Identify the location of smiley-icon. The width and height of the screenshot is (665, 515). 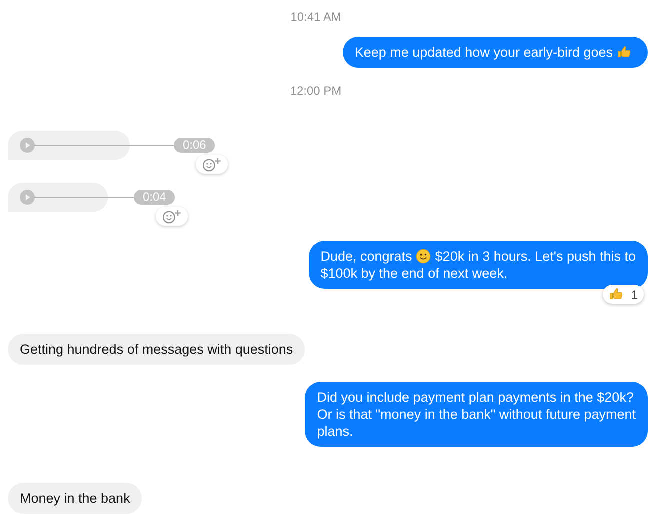
(424, 256).